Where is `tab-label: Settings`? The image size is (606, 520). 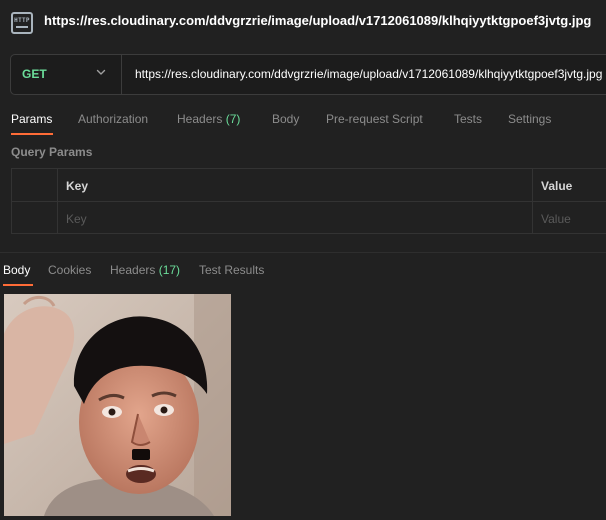 tab-label: Settings is located at coordinates (530, 119).